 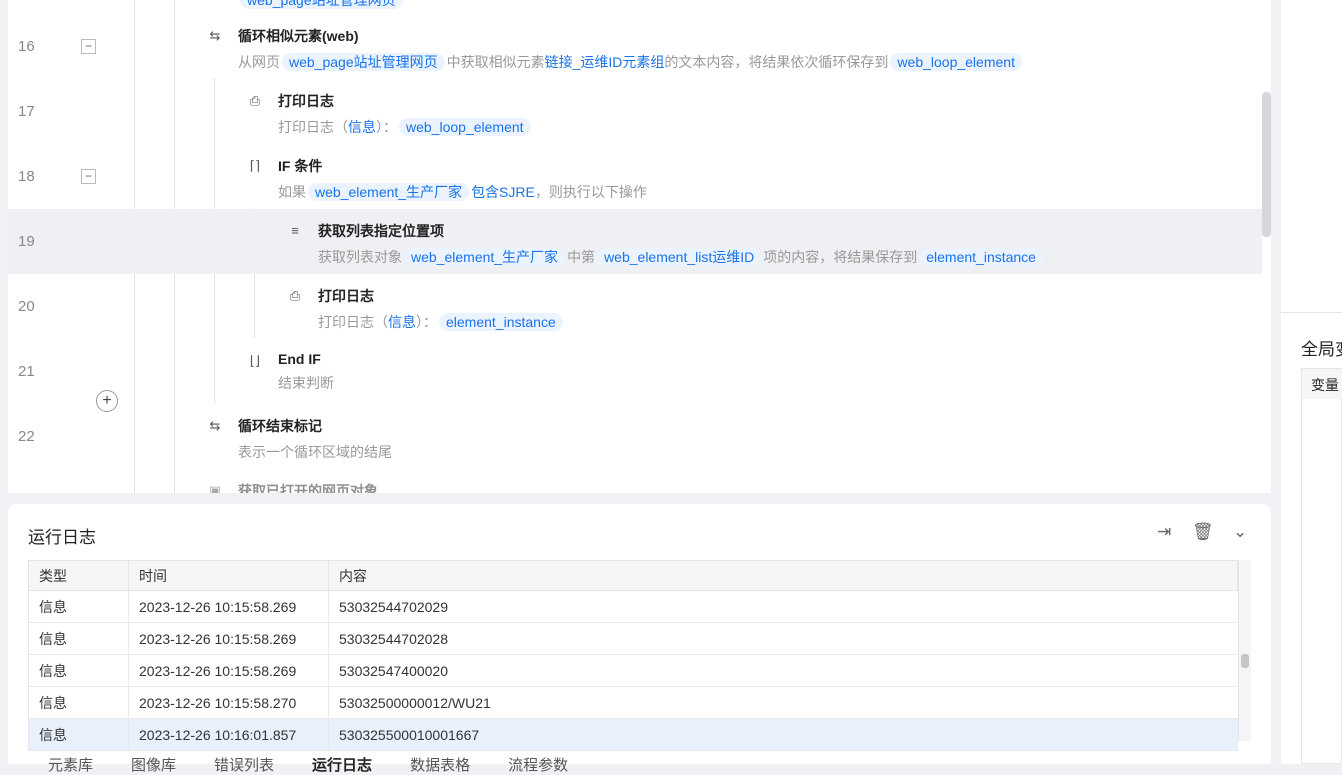 What do you see at coordinates (280, 426) in the screenshot?
I see `step-title: 循环结束标记` at bounding box center [280, 426].